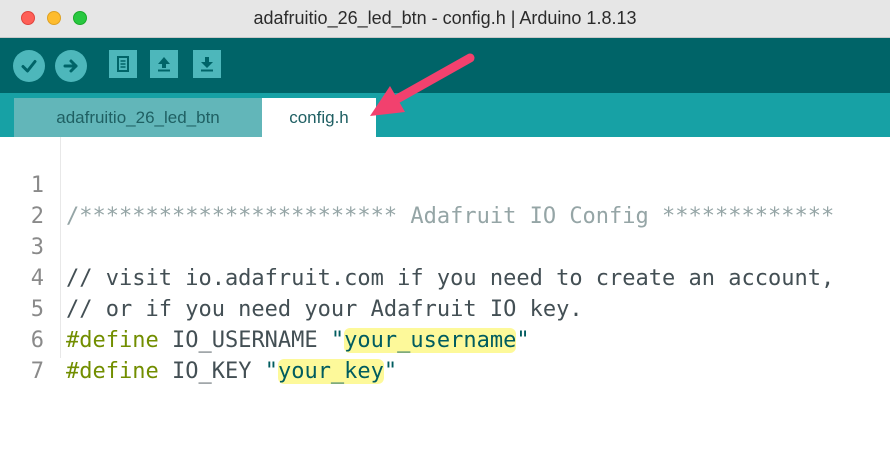  I want to click on tab-adafruitio-26-led-btn: adafruitio_26_led_btn, so click(138, 117).